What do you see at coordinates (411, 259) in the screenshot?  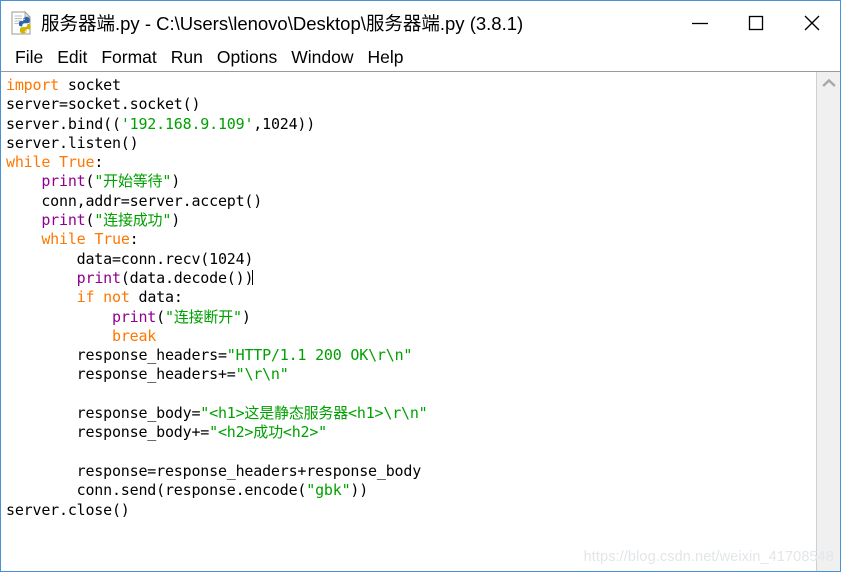 I see `code-line: data=conn.recv(1024)` at bounding box center [411, 259].